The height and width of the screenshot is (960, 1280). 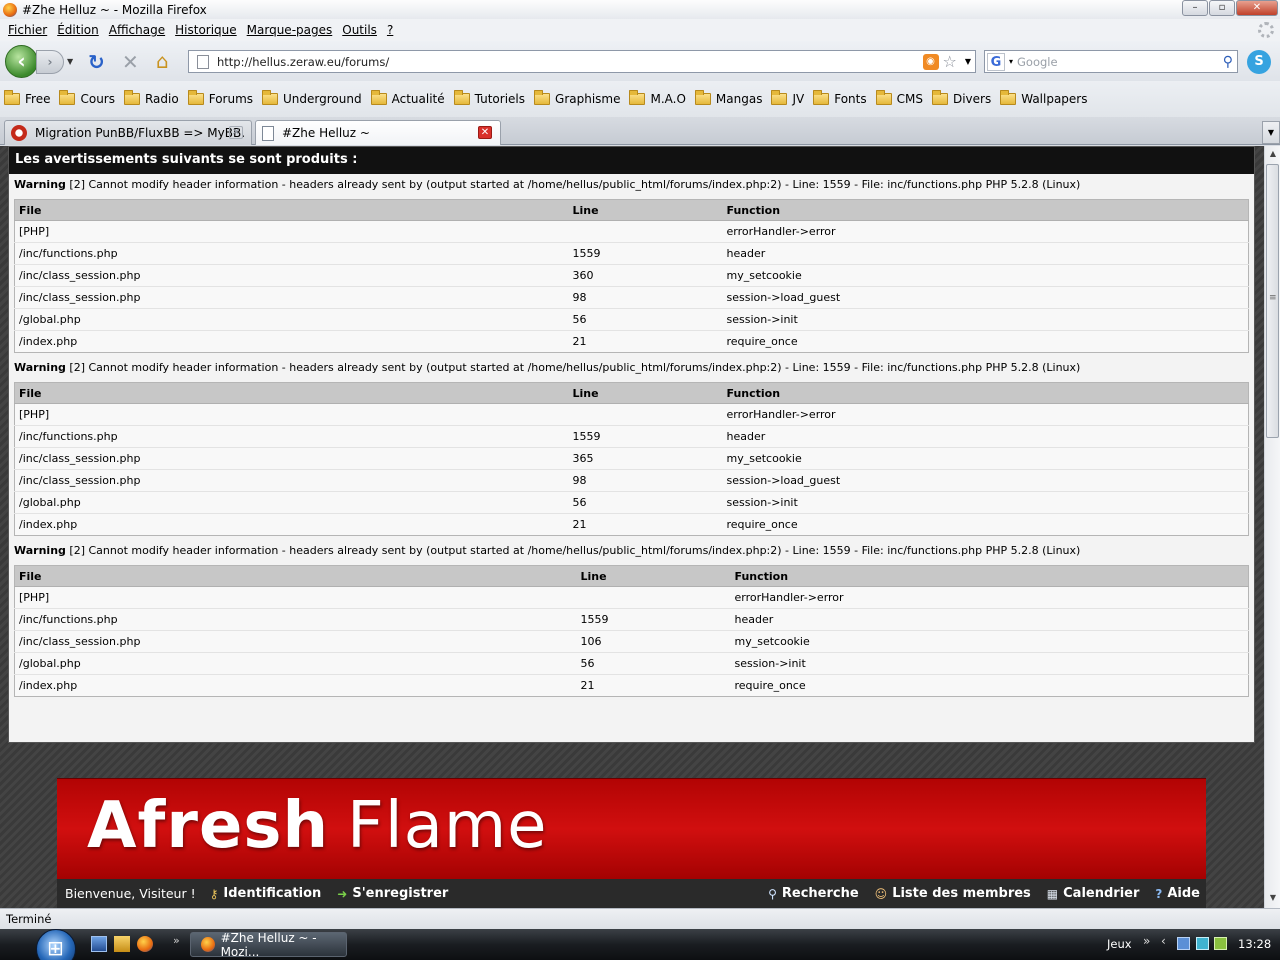 I want to click on start-button, so click(x=56, y=944).